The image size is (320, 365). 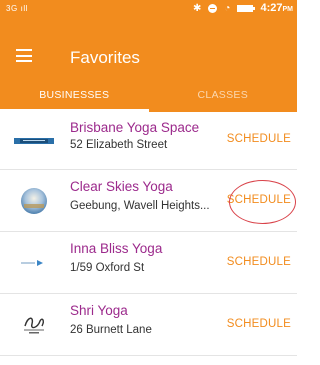 What do you see at coordinates (223, 97) in the screenshot?
I see `tab-classes: CLASSES` at bounding box center [223, 97].